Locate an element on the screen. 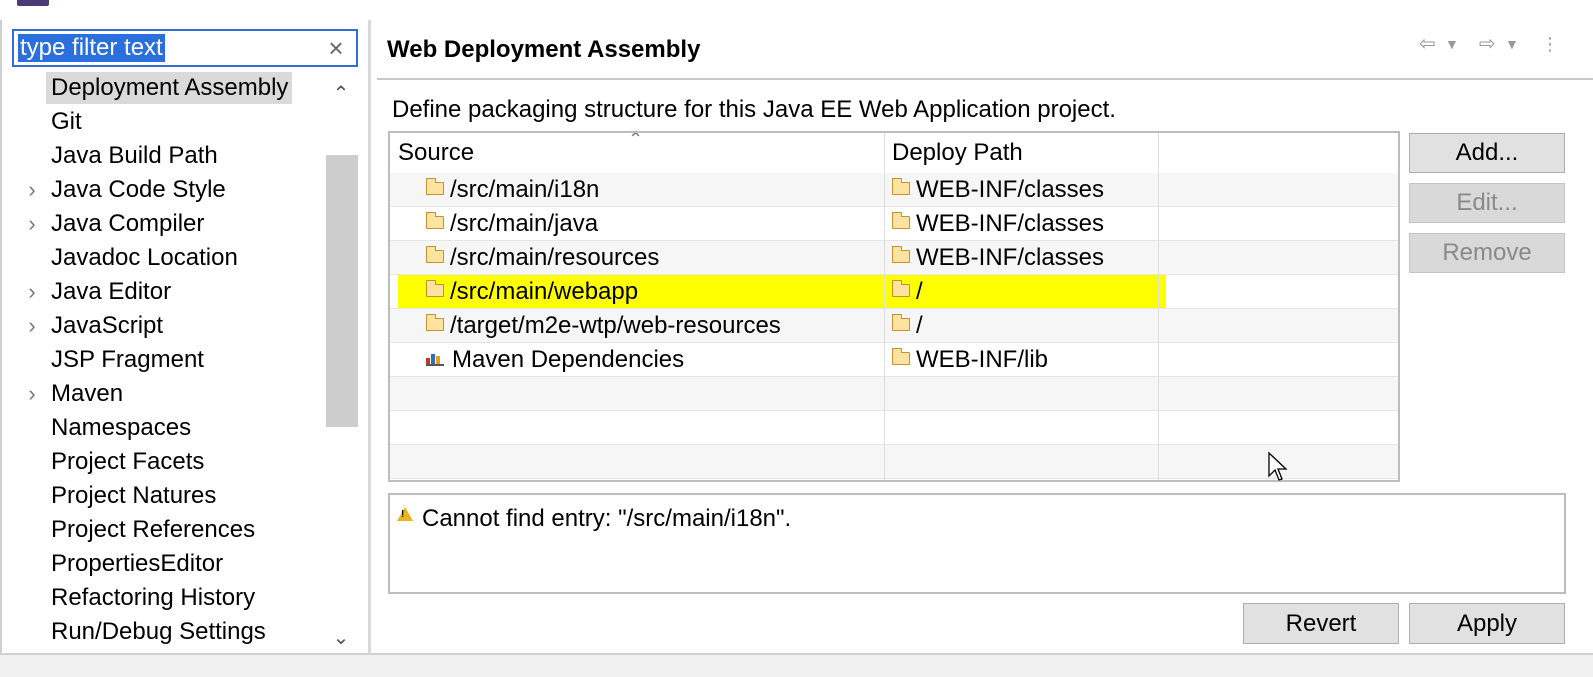  tree-item: › Java Code Style is located at coordinates (163, 190).